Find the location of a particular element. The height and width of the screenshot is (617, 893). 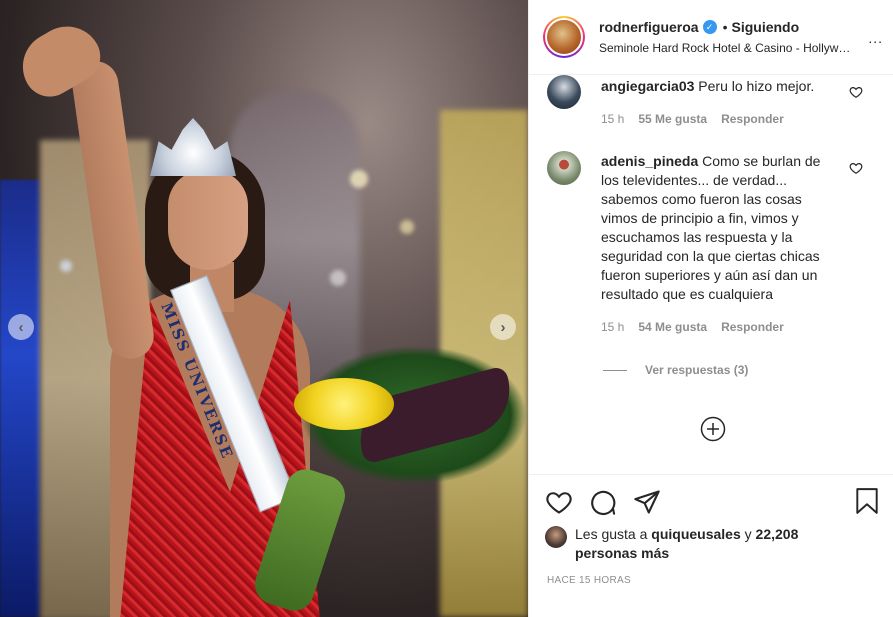

crown is located at coordinates (193, 147).